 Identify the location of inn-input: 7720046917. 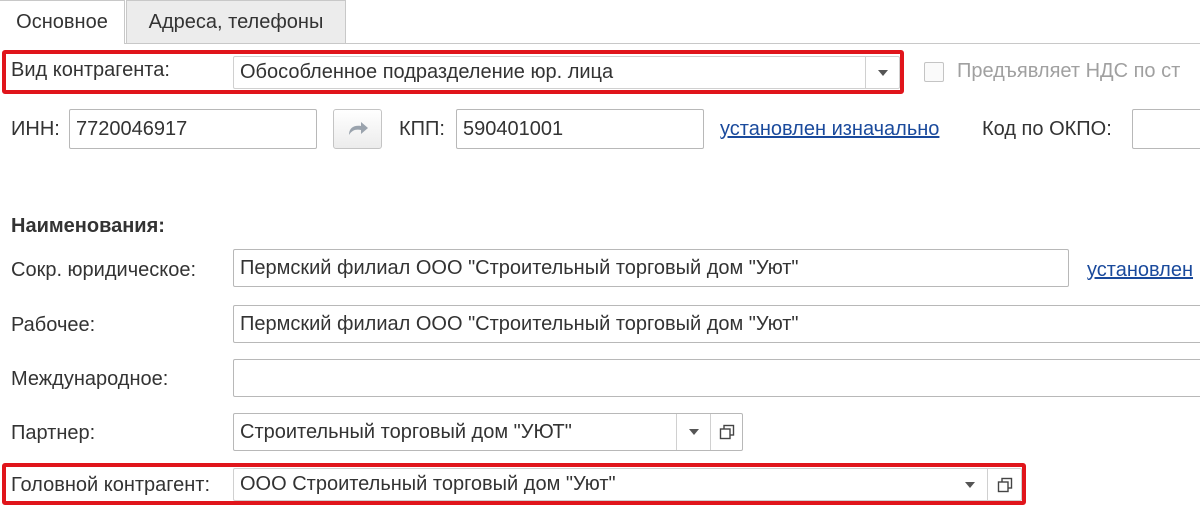
(193, 129).